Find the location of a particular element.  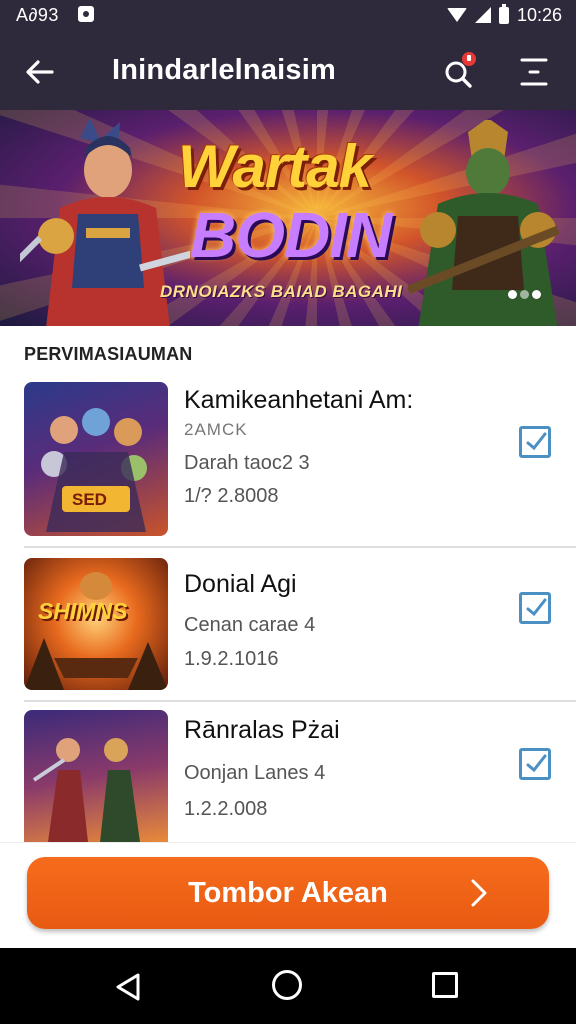

nav-home-icon is located at coordinates (287, 985).